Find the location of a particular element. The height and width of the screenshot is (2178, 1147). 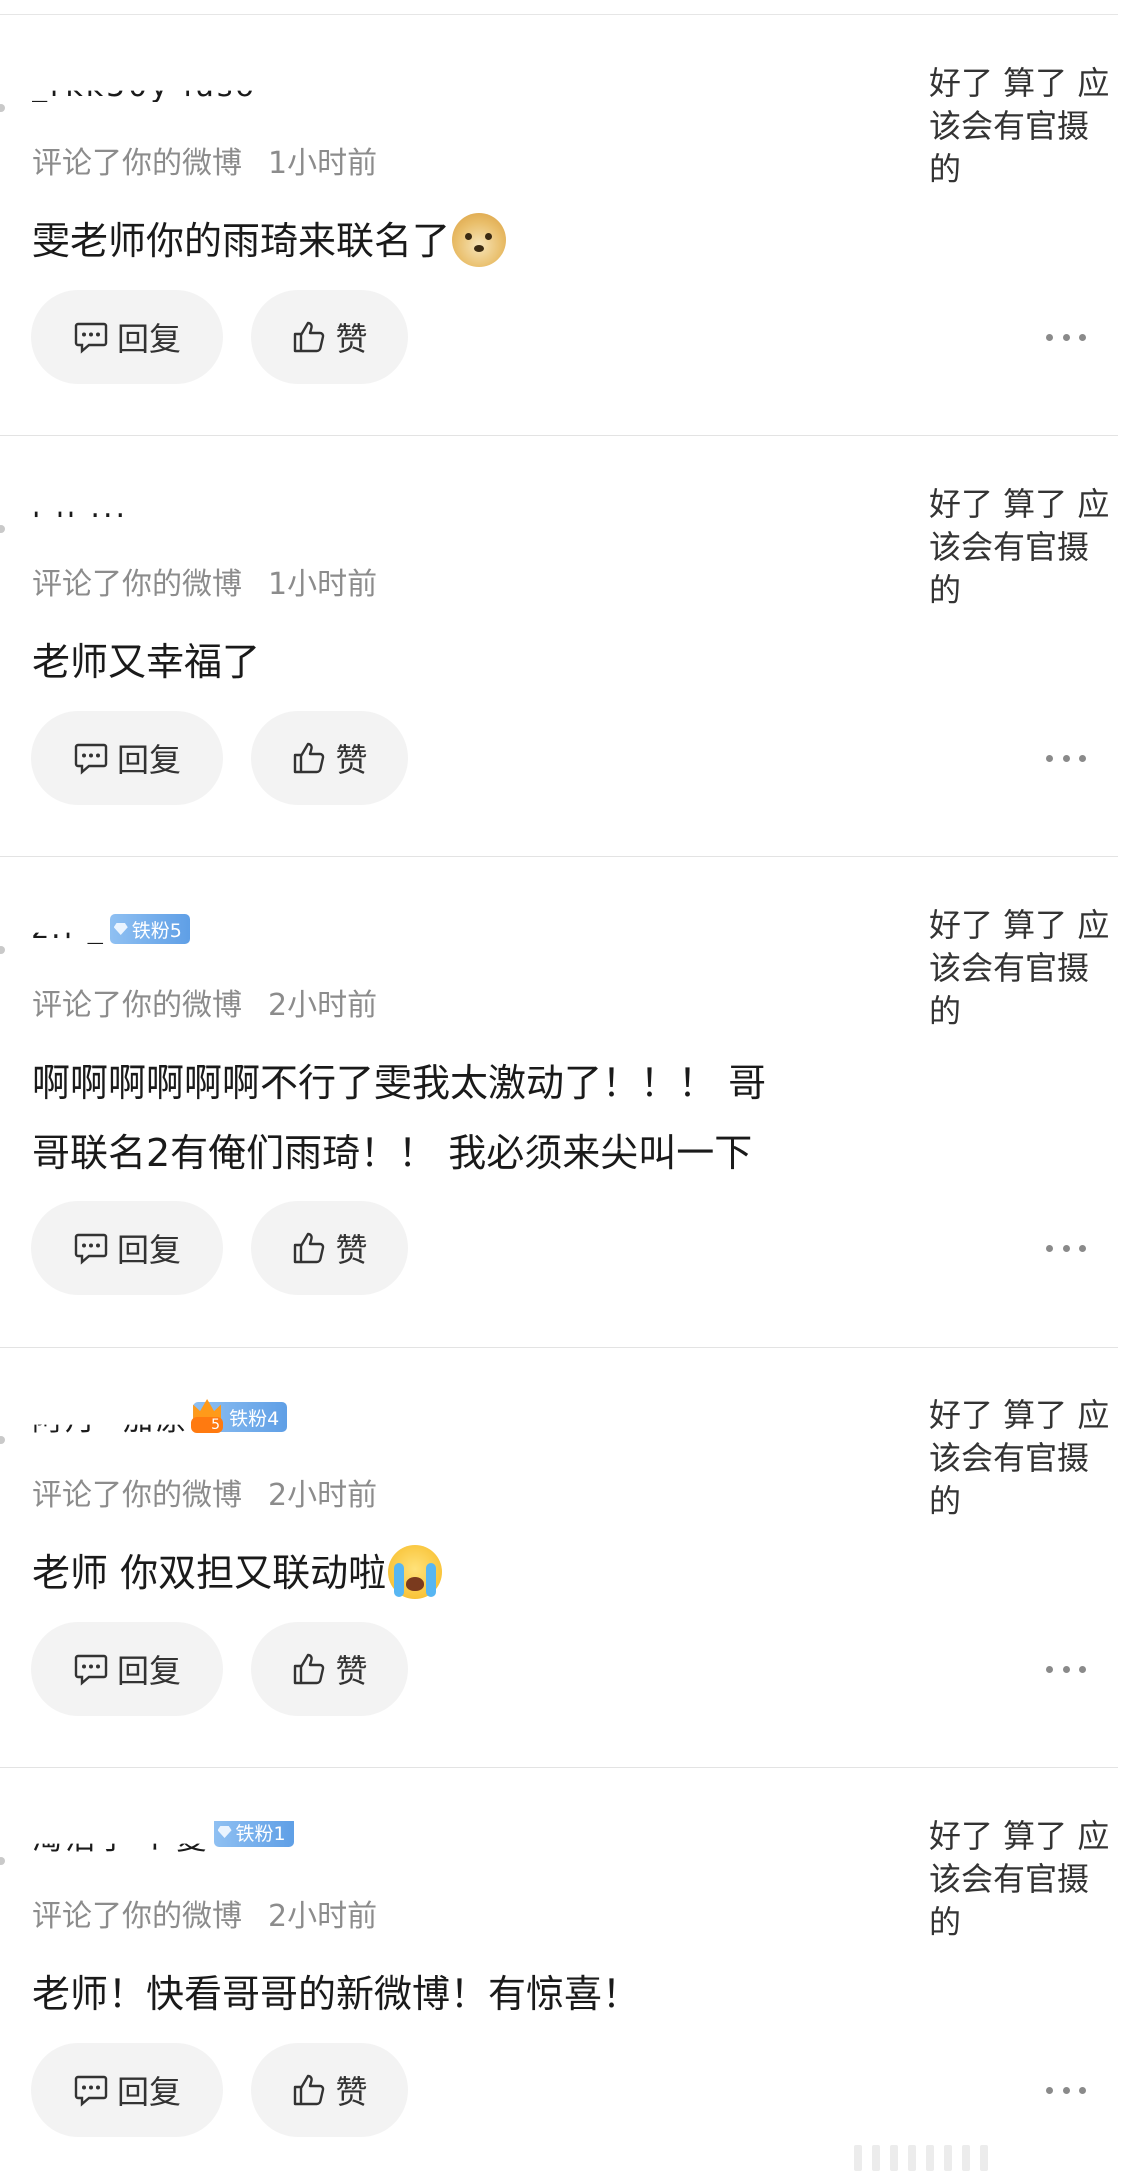

username: z:i _ 铁粉5 is located at coordinates (111, 927).